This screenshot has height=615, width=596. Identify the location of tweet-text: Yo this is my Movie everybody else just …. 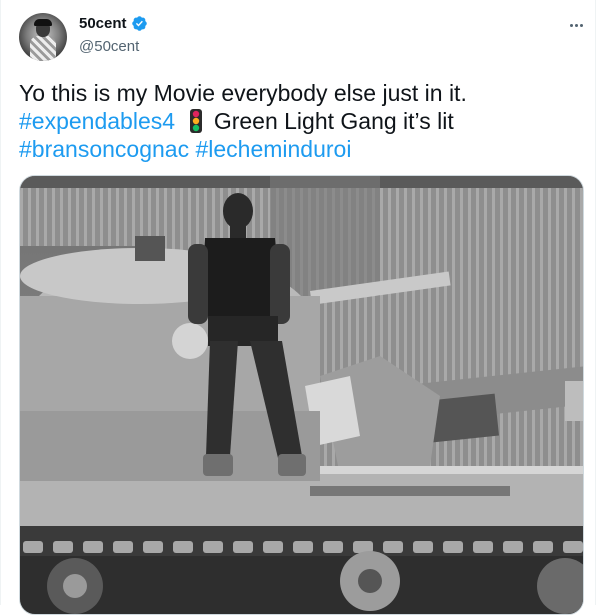
(299, 121).